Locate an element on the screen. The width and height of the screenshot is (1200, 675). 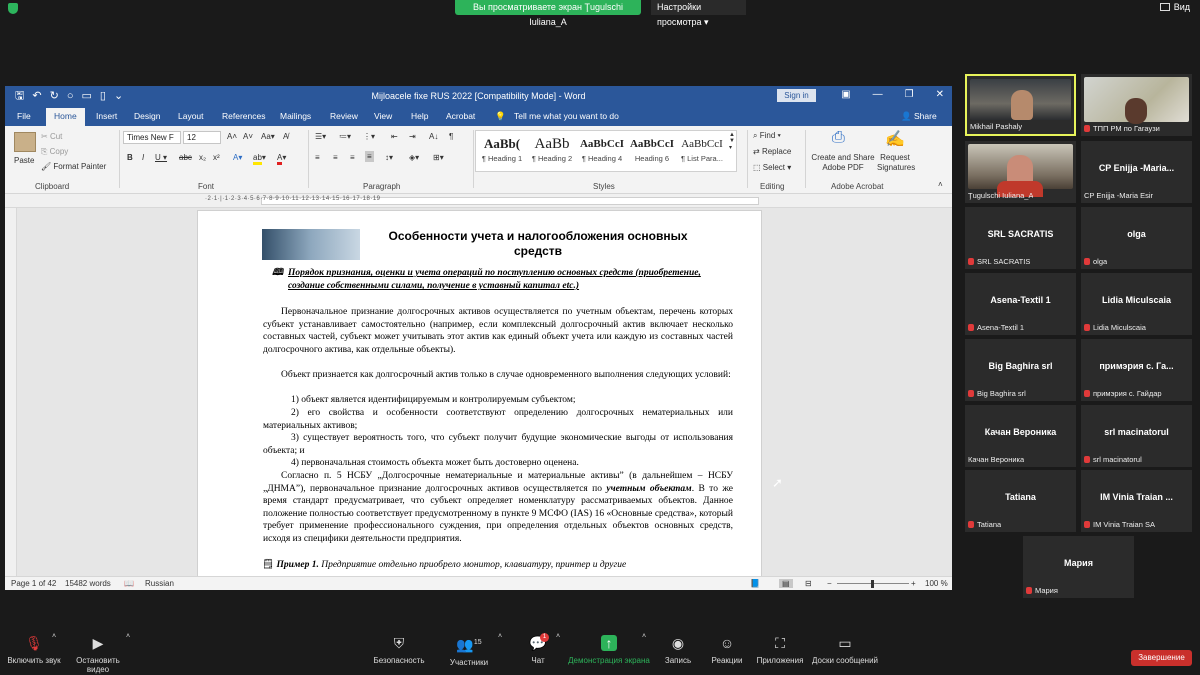
tab-layout: Layout is located at coordinates (191, 116).